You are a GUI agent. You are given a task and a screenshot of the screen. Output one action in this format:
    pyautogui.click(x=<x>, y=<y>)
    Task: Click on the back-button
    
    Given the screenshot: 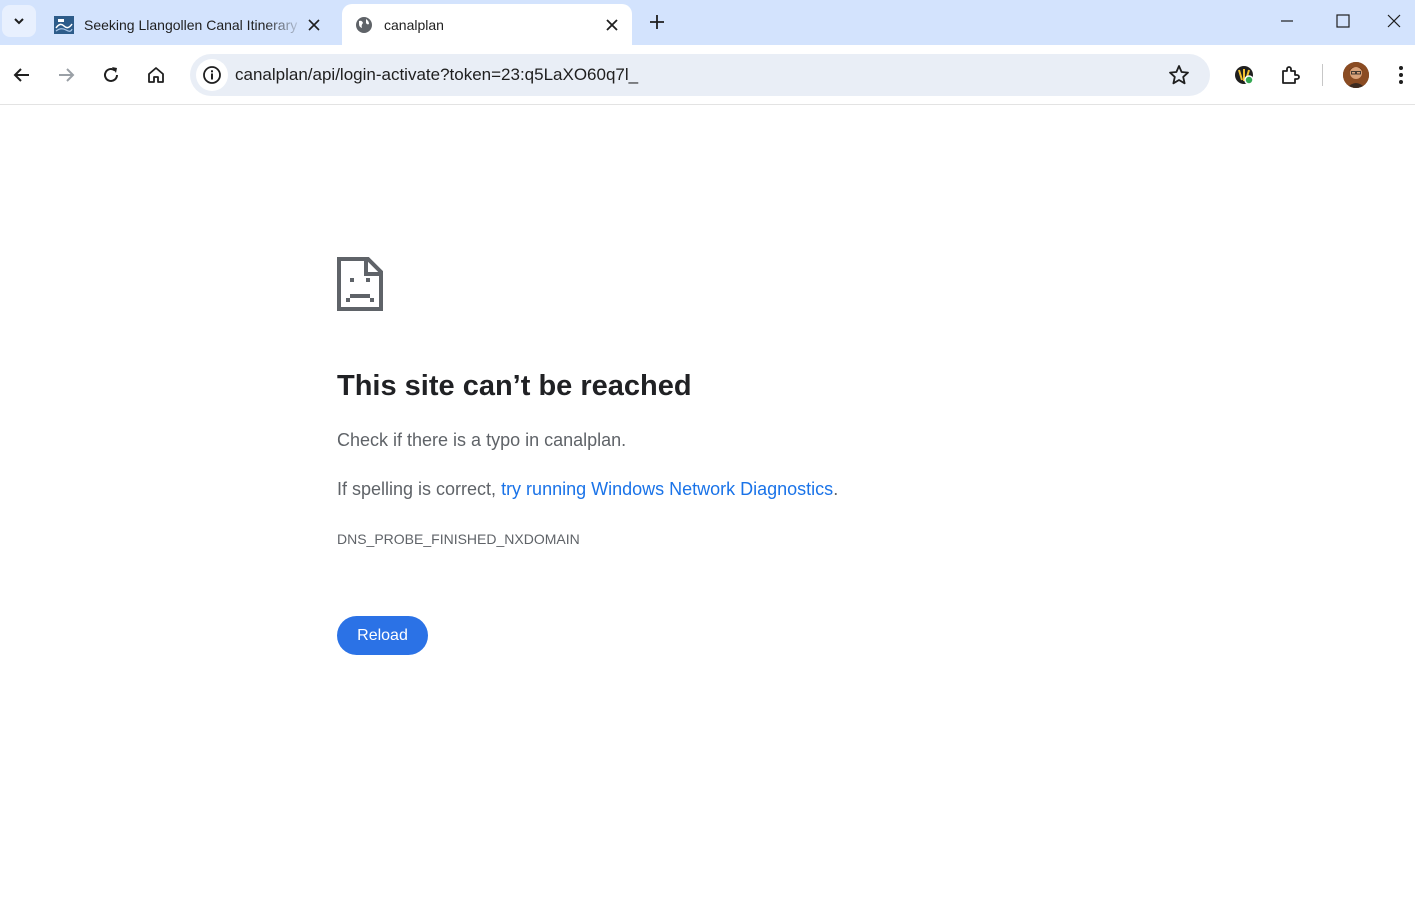 What is the action you would take?
    pyautogui.click(x=22, y=75)
    